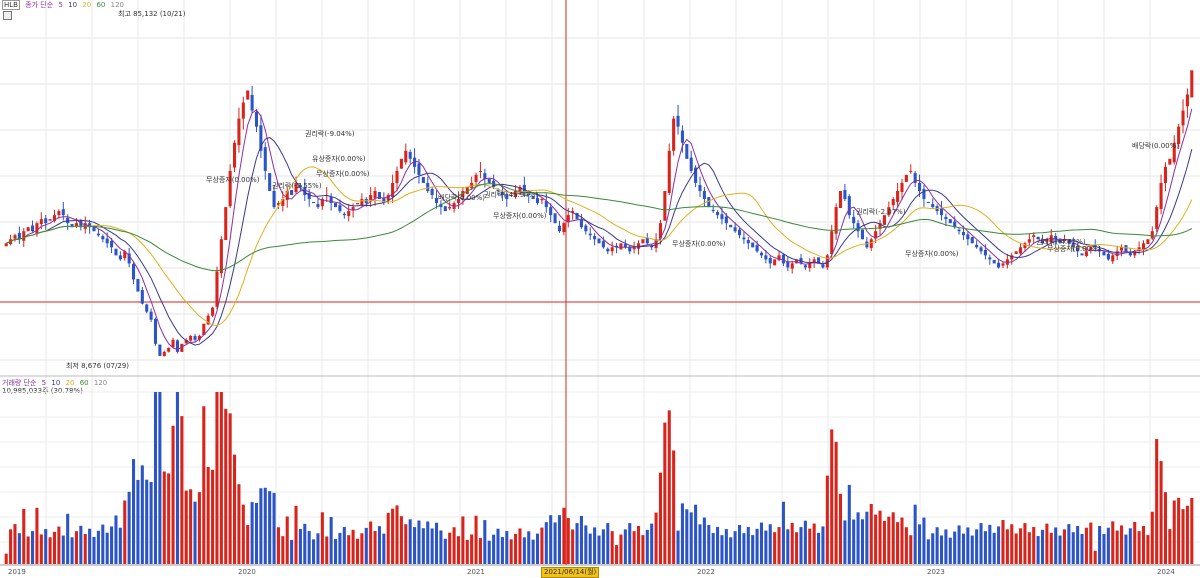  I want to click on event-annotation: 권리락(-2.55%), so click(297, 185).